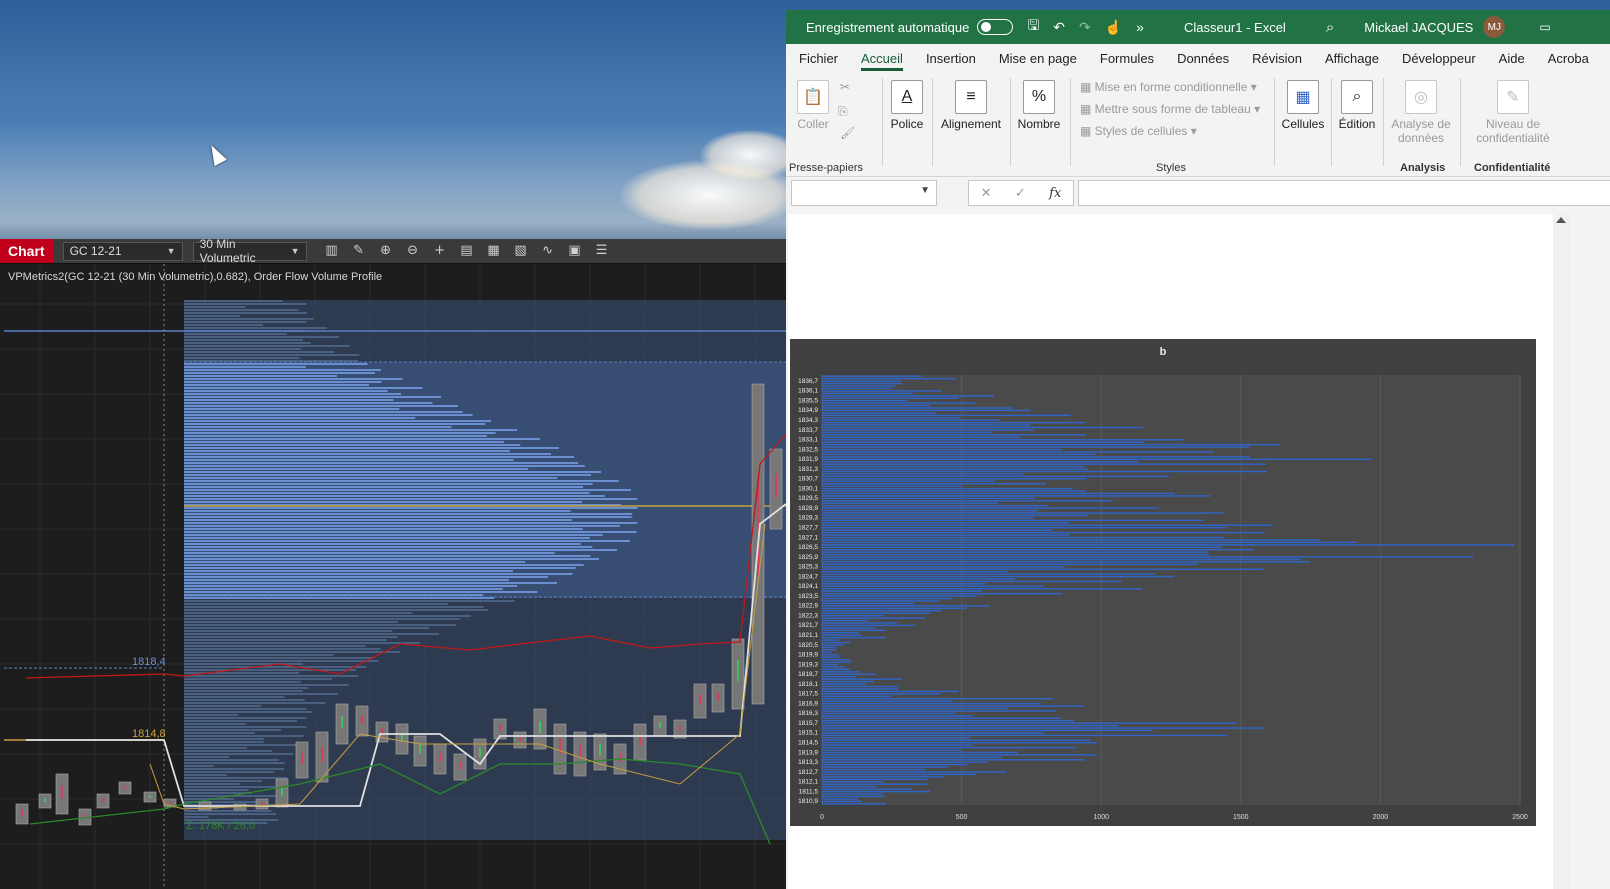 The width and height of the screenshot is (1610, 889). I want to click on tab-donnees: Données, so click(1203, 58).